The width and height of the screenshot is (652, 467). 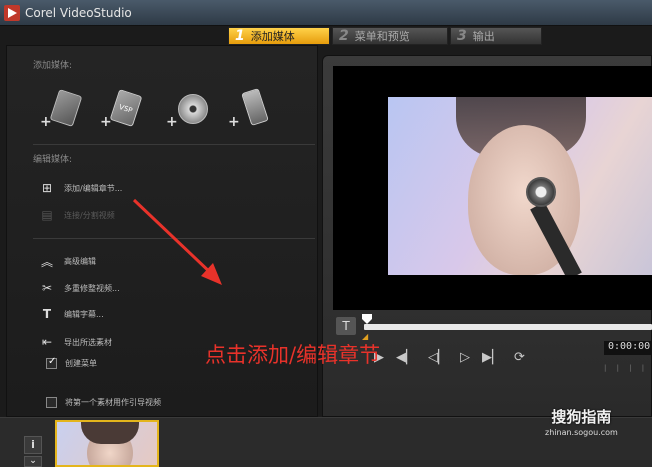 I want to click on tab-menu-preview: 2 菜单和预览, so click(x=390, y=36).